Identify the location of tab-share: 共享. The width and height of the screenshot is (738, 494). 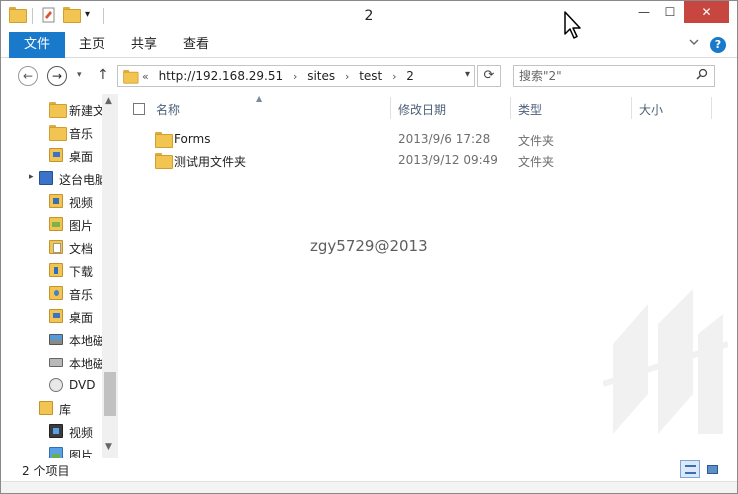
(144, 45).